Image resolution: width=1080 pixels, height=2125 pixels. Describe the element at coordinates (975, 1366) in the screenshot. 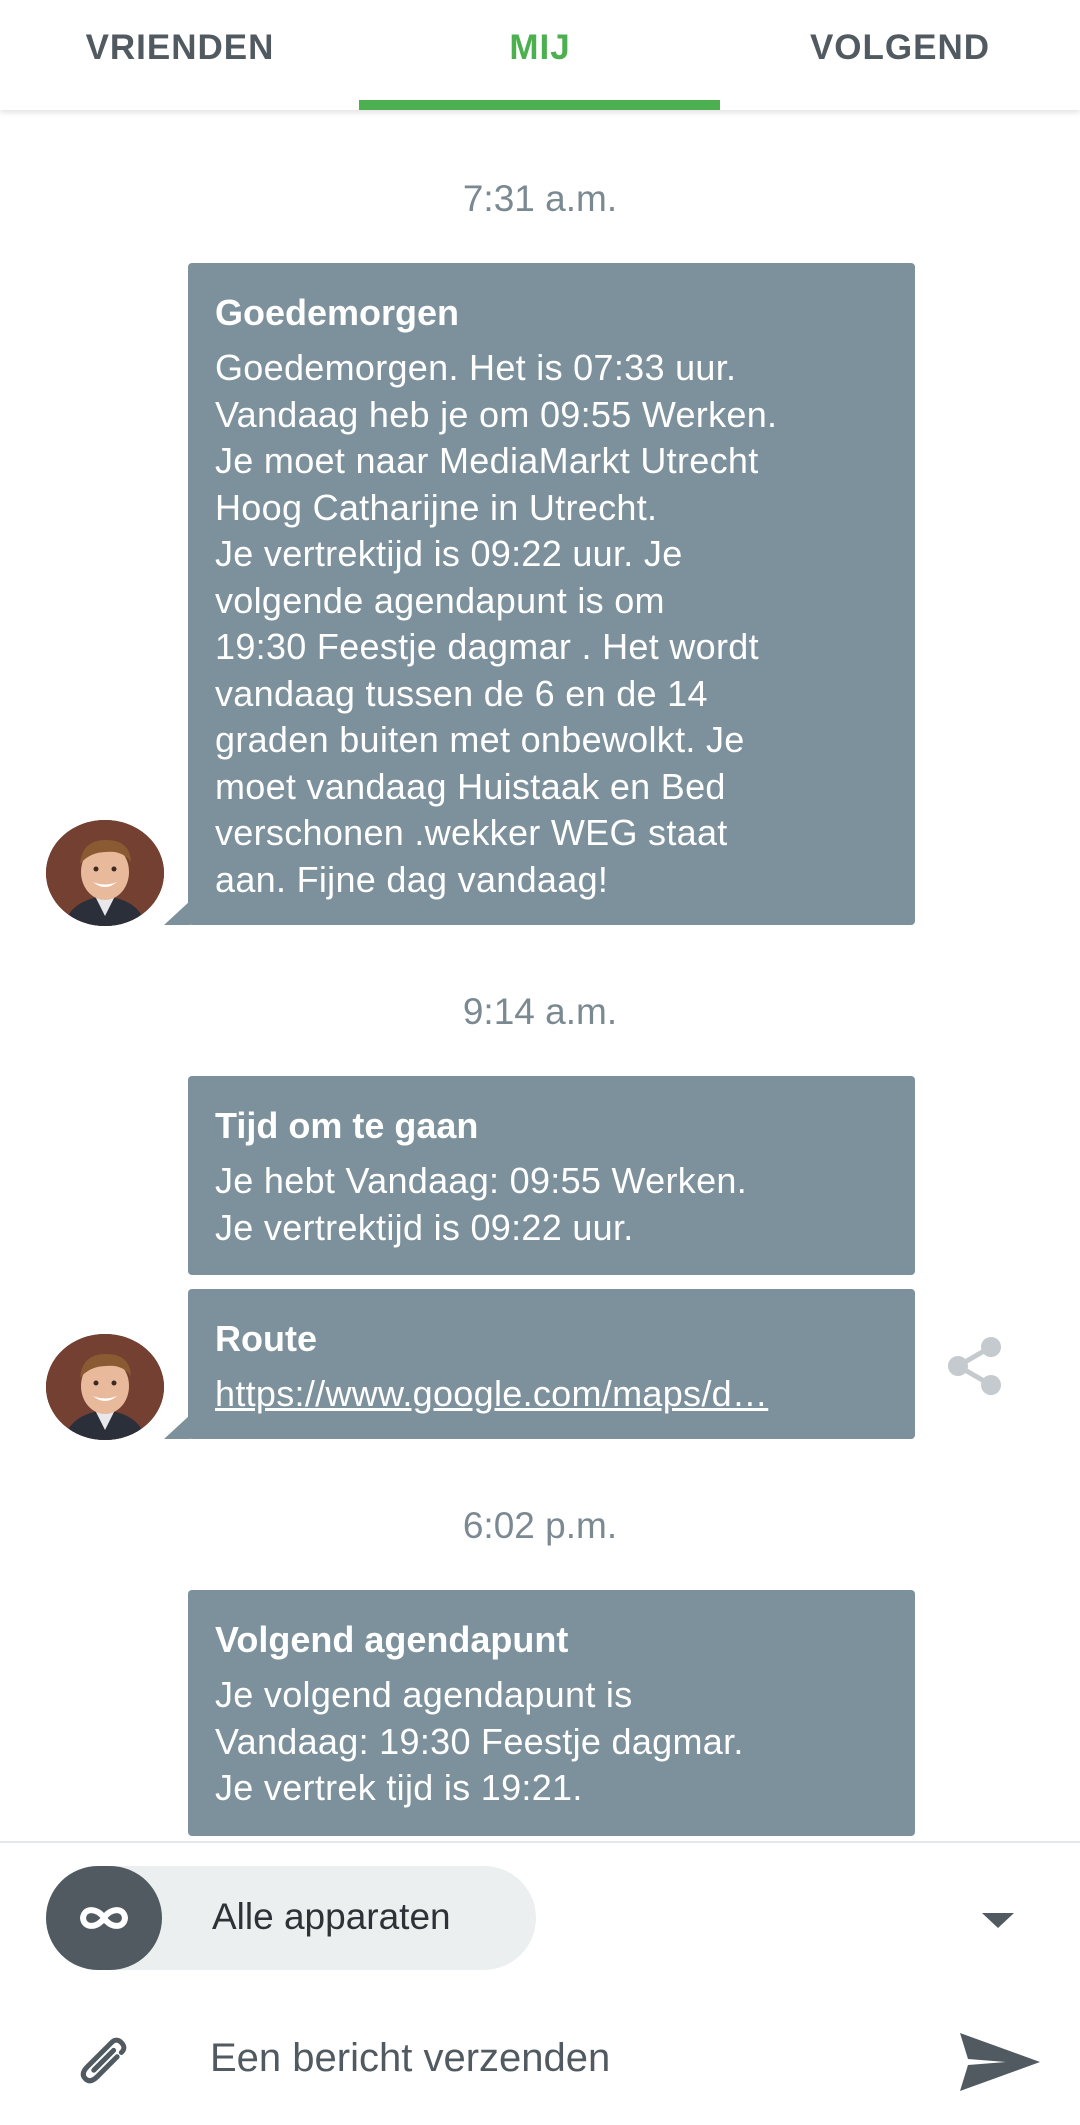

I see `share-icon` at that location.